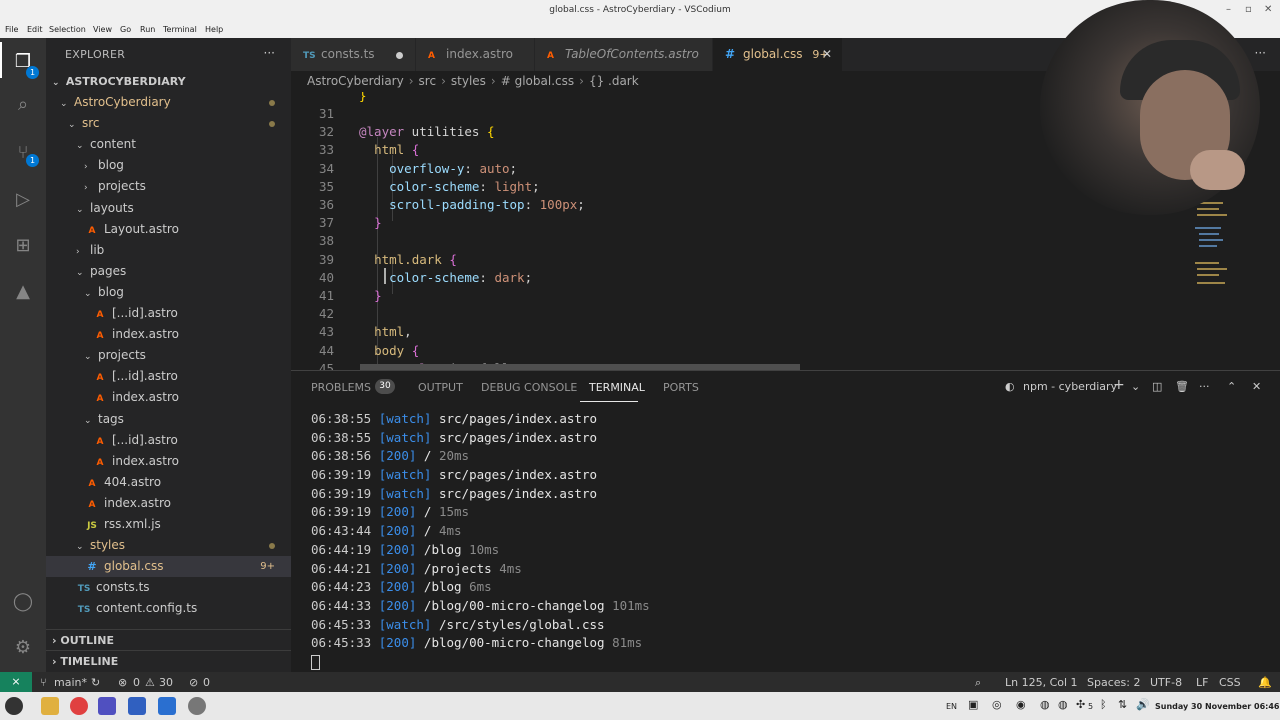 The width and height of the screenshot is (1280, 720). I want to click on tab-index-astro: Aindex.astro, so click(475, 54).